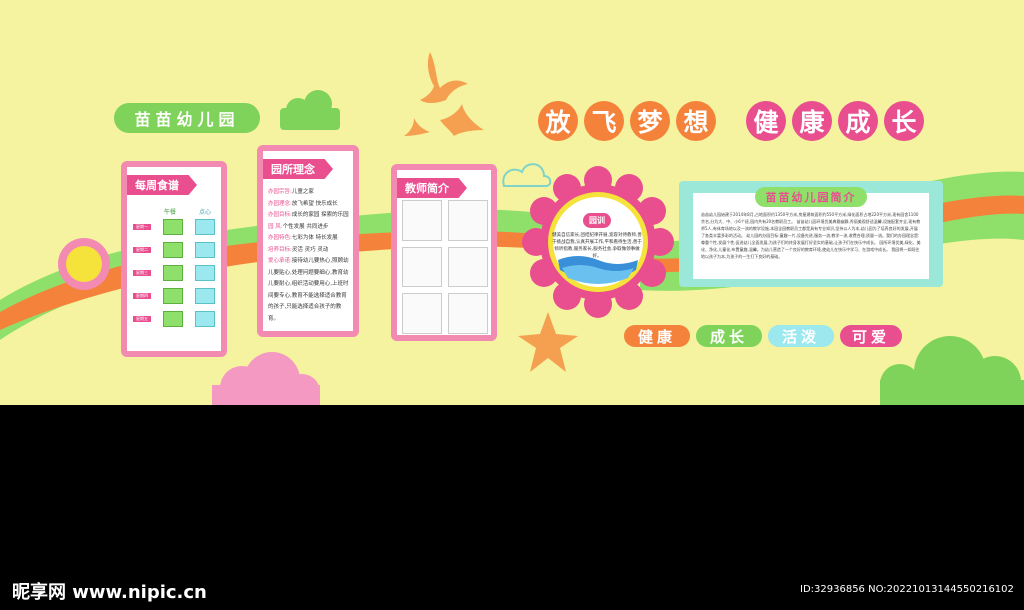 Image resolution: width=1024 pixels, height=610 pixels. I want to click on philosophy-line: 办园宗旨:儿童之家, so click(310, 193).